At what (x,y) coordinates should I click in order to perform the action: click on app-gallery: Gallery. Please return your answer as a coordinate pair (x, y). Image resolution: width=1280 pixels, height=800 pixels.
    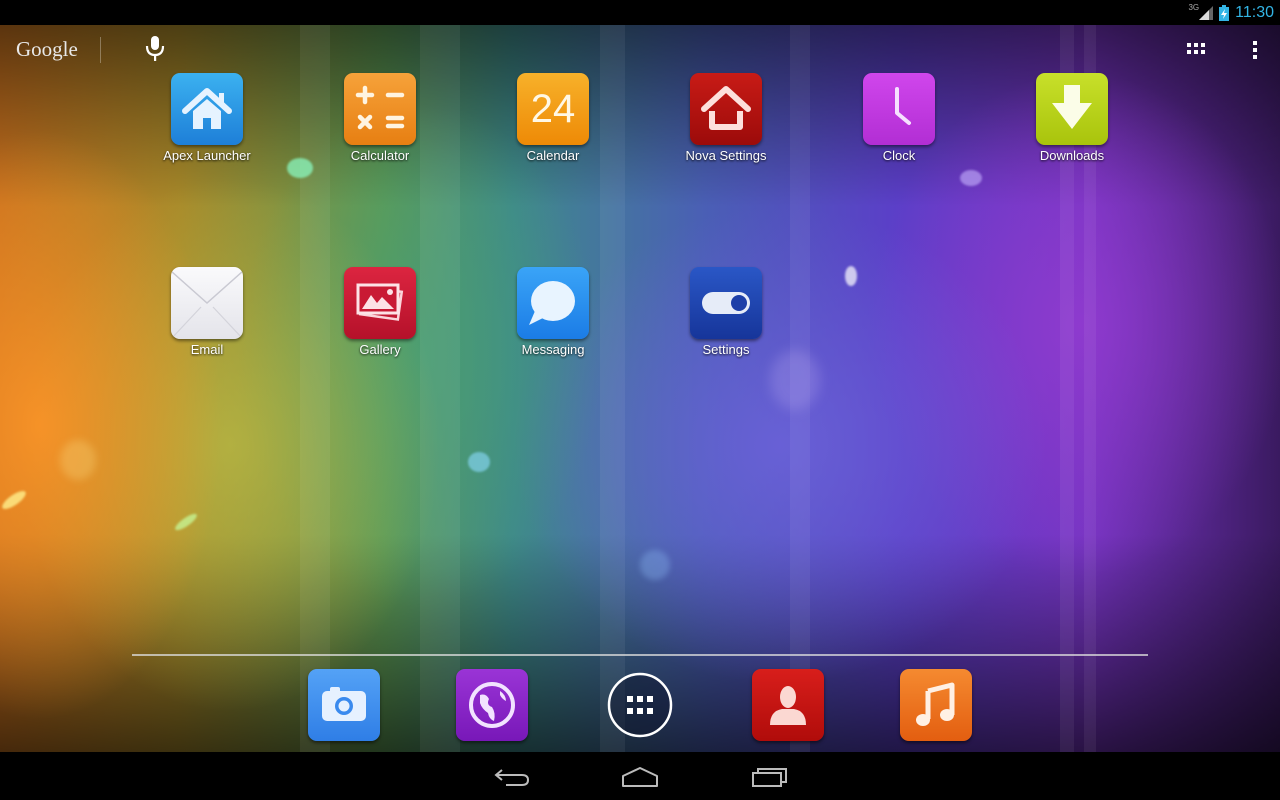
    Looking at the image, I should click on (380, 312).